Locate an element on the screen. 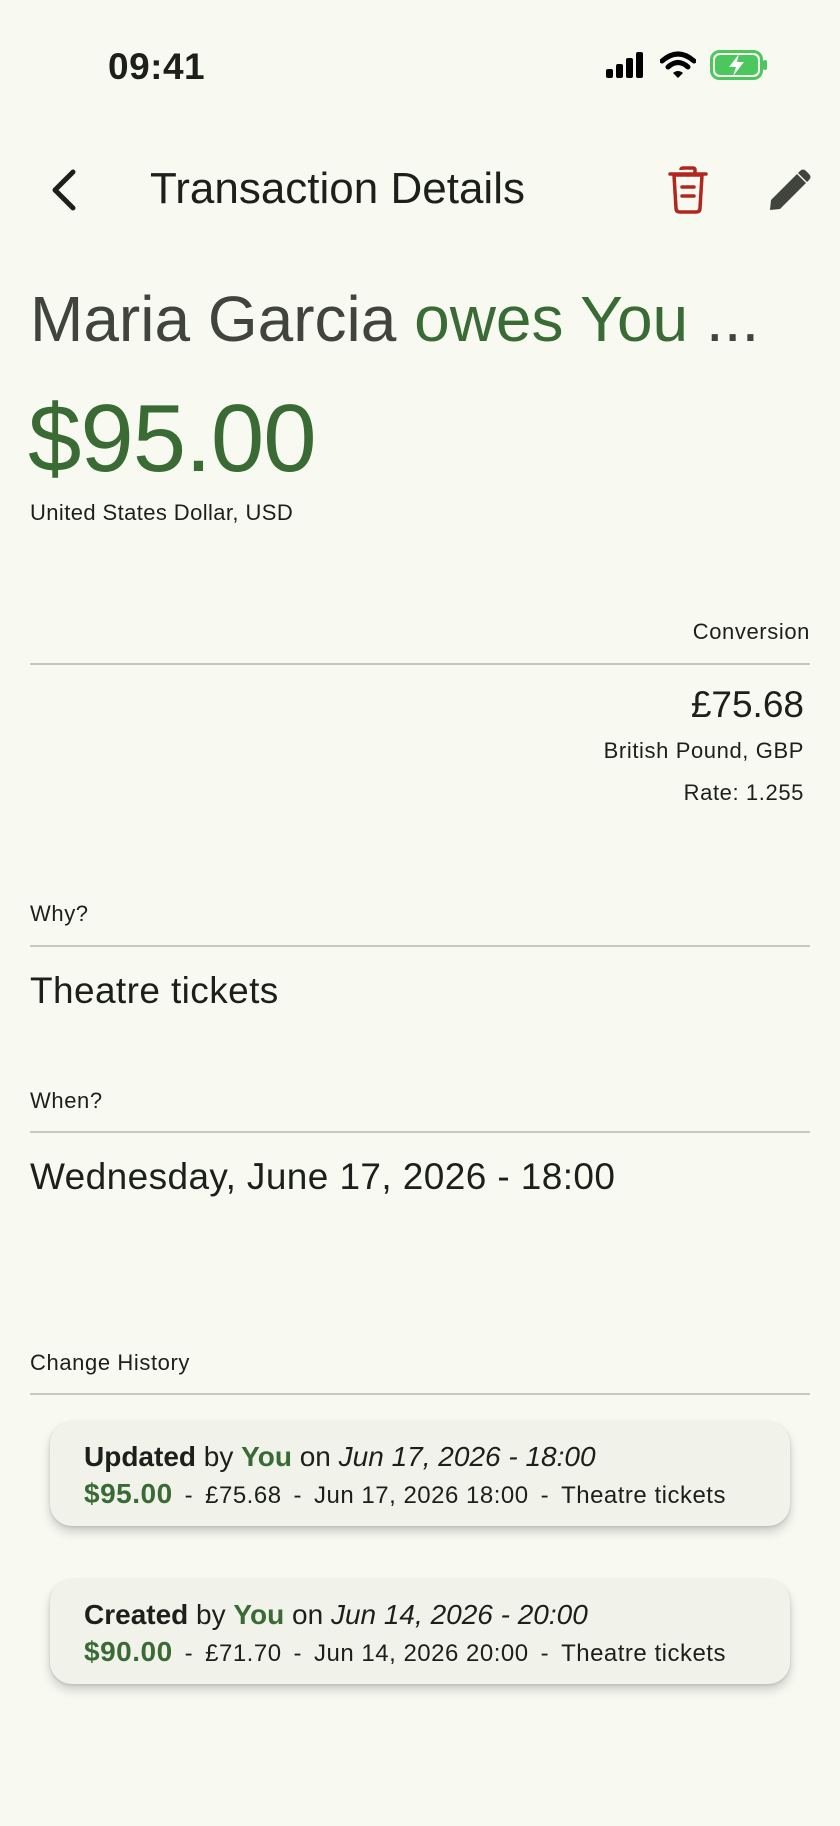 This screenshot has height=1826, width=840. history-timestamp: Jun 17, 2026 - 18:00 is located at coordinates (467, 1456).